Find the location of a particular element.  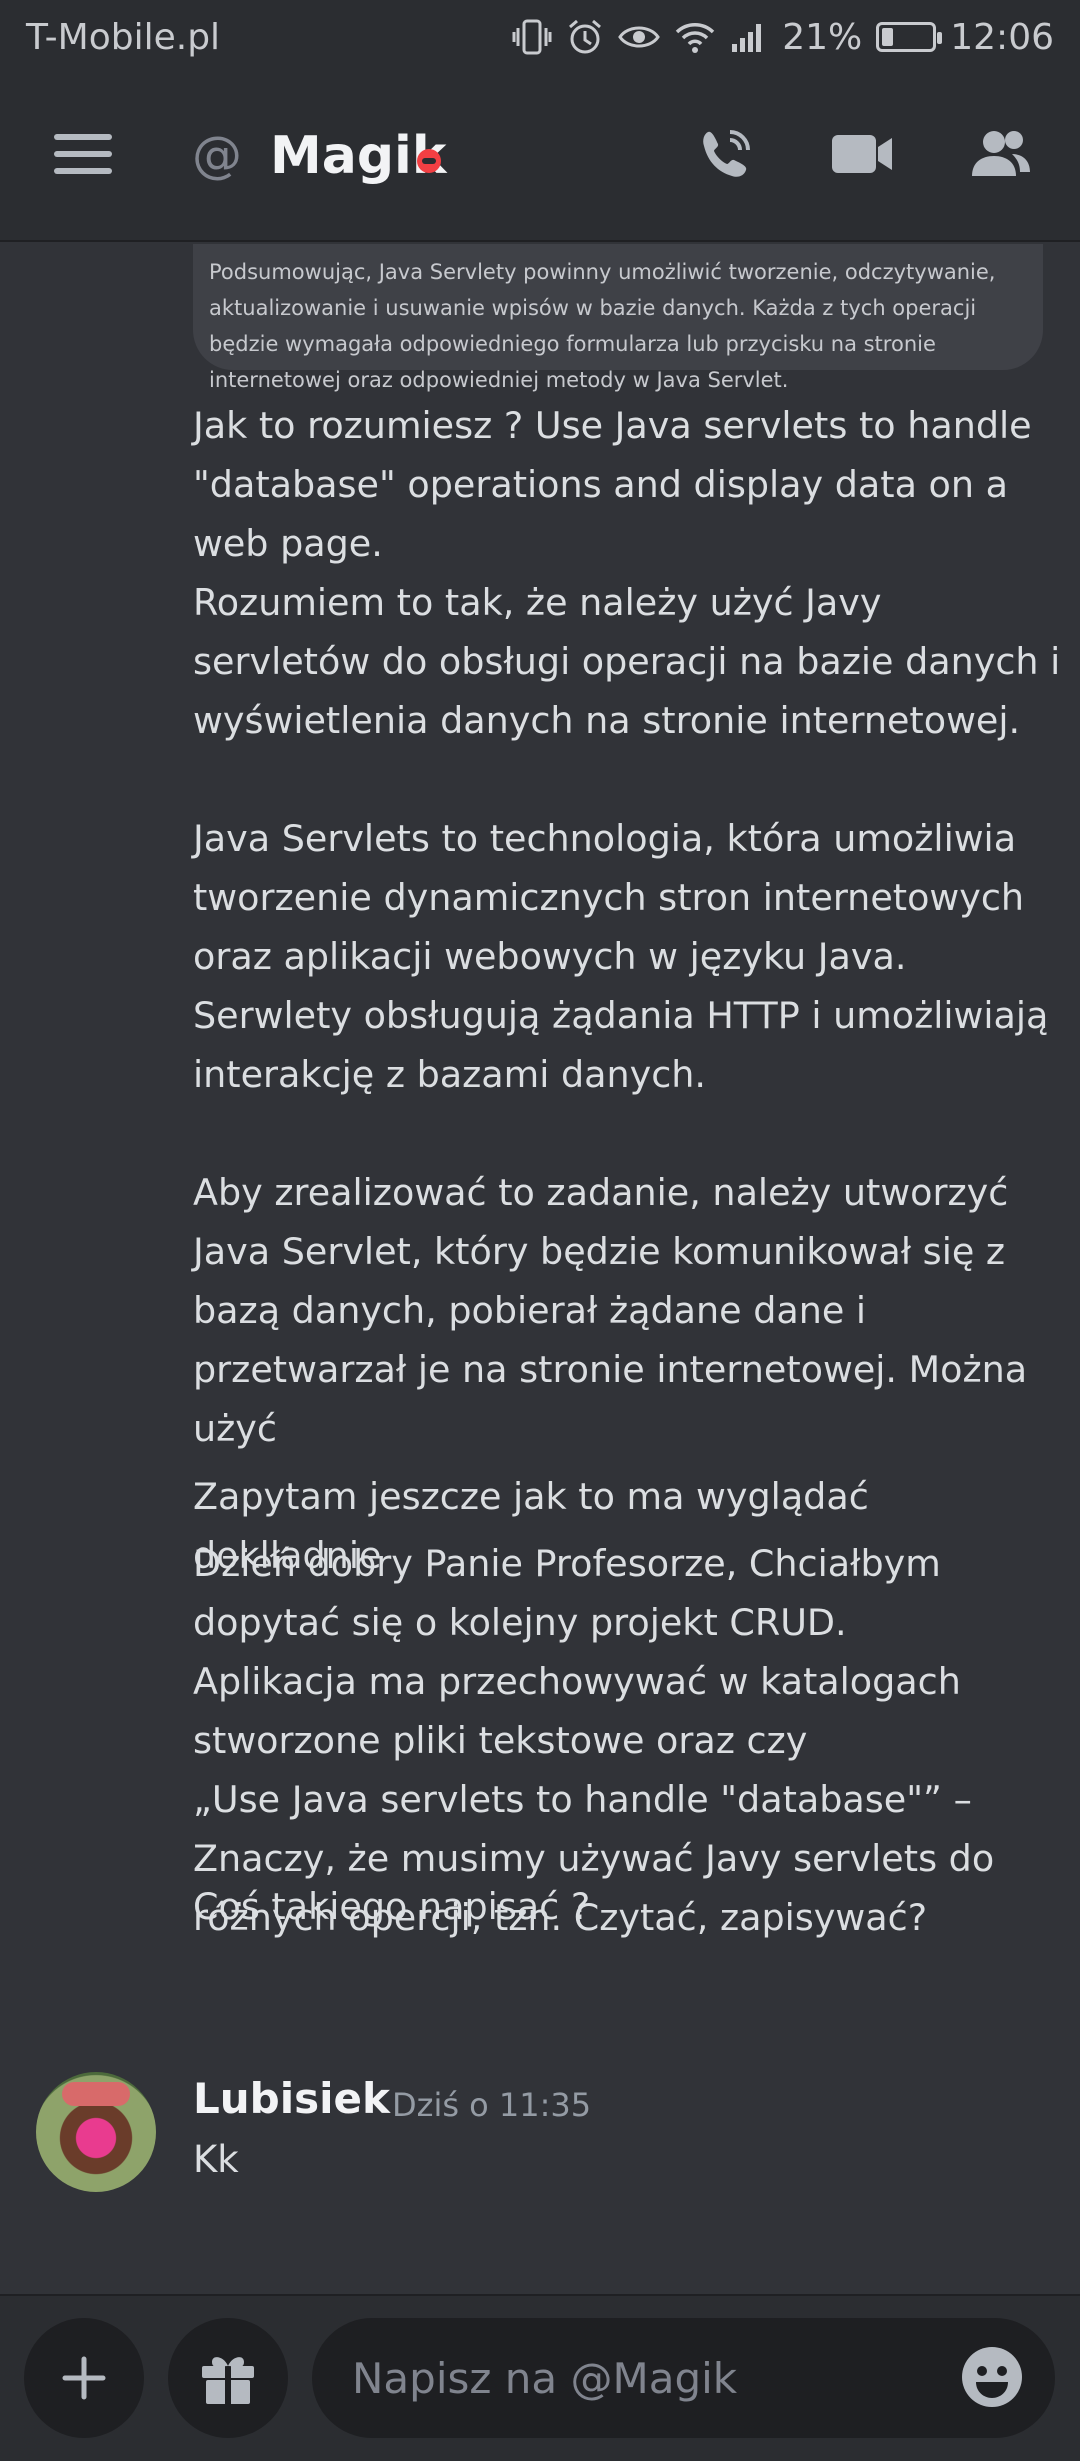

emoji-button is located at coordinates (992, 2382).